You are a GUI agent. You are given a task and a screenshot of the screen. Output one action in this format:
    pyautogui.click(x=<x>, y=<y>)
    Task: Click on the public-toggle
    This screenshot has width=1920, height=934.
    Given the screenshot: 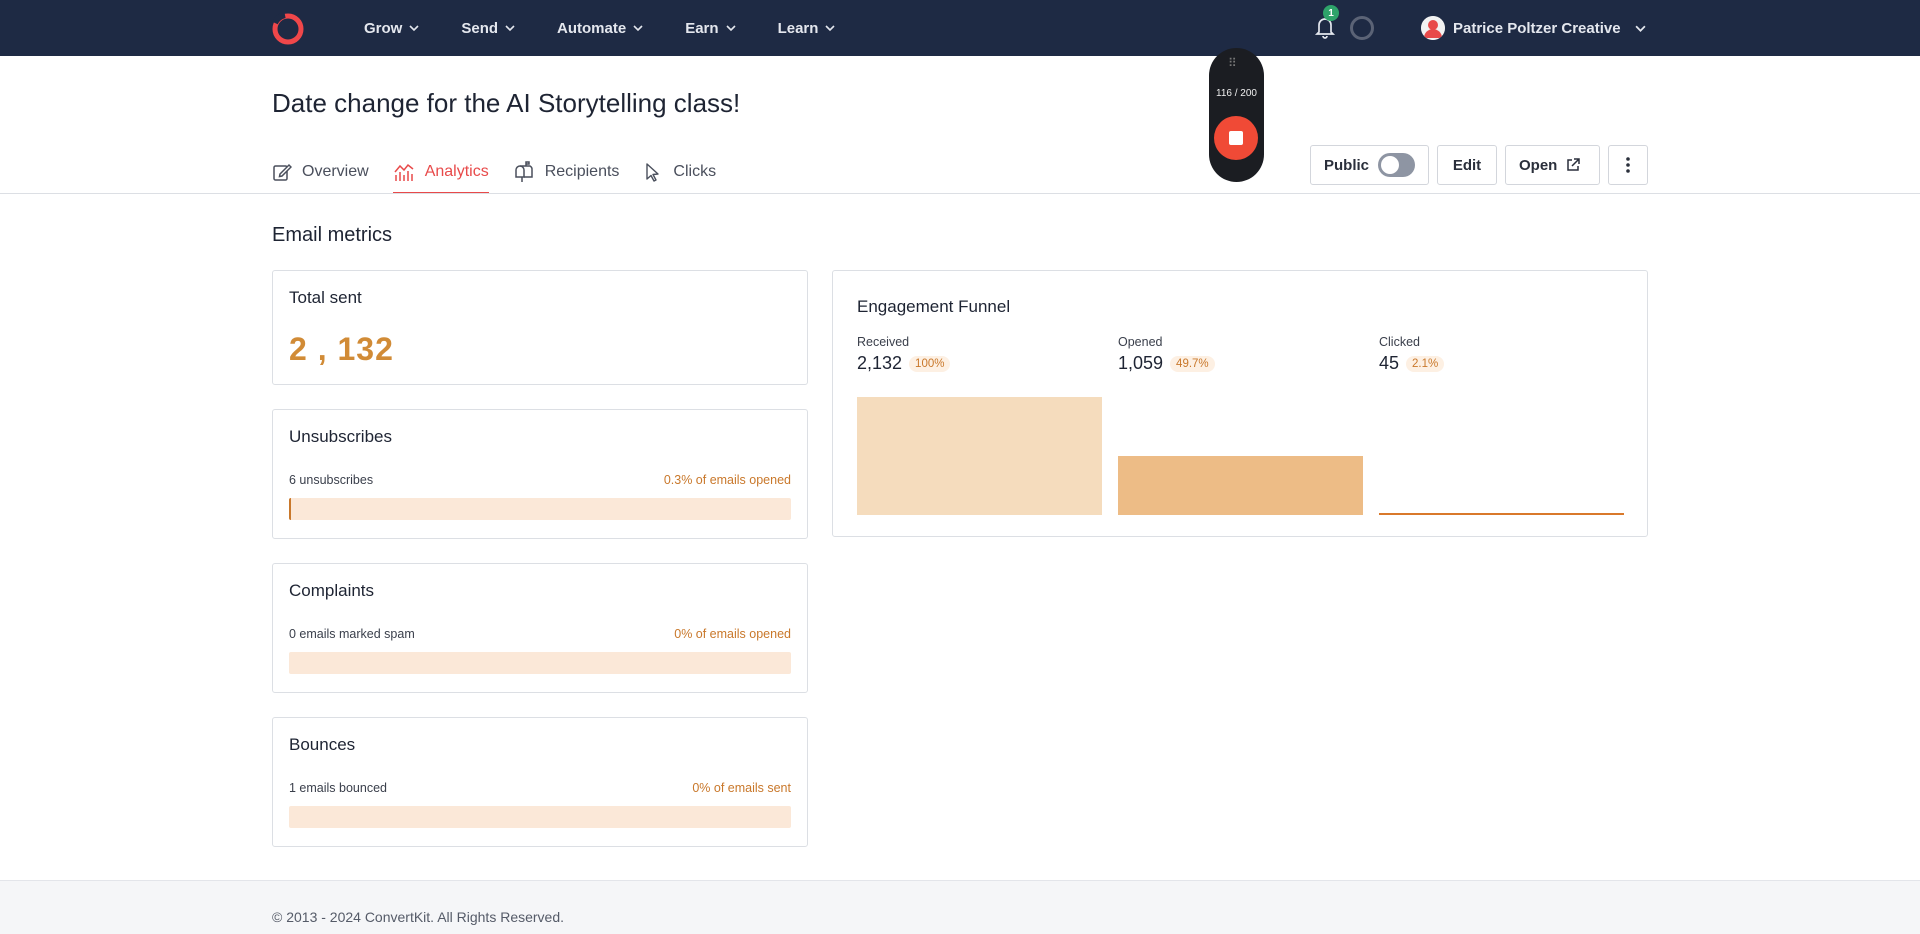 What is the action you would take?
    pyautogui.click(x=1396, y=165)
    